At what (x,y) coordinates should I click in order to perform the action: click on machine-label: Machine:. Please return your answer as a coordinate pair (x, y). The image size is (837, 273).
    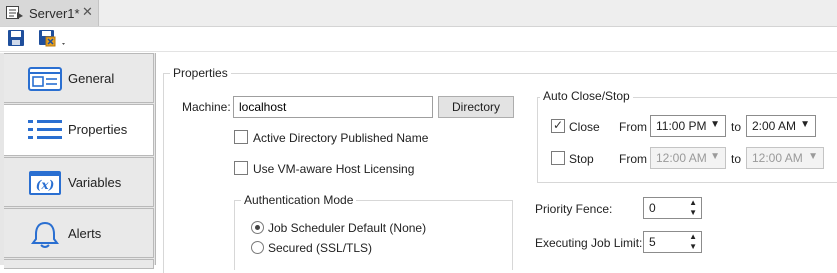
    Looking at the image, I should click on (206, 107).